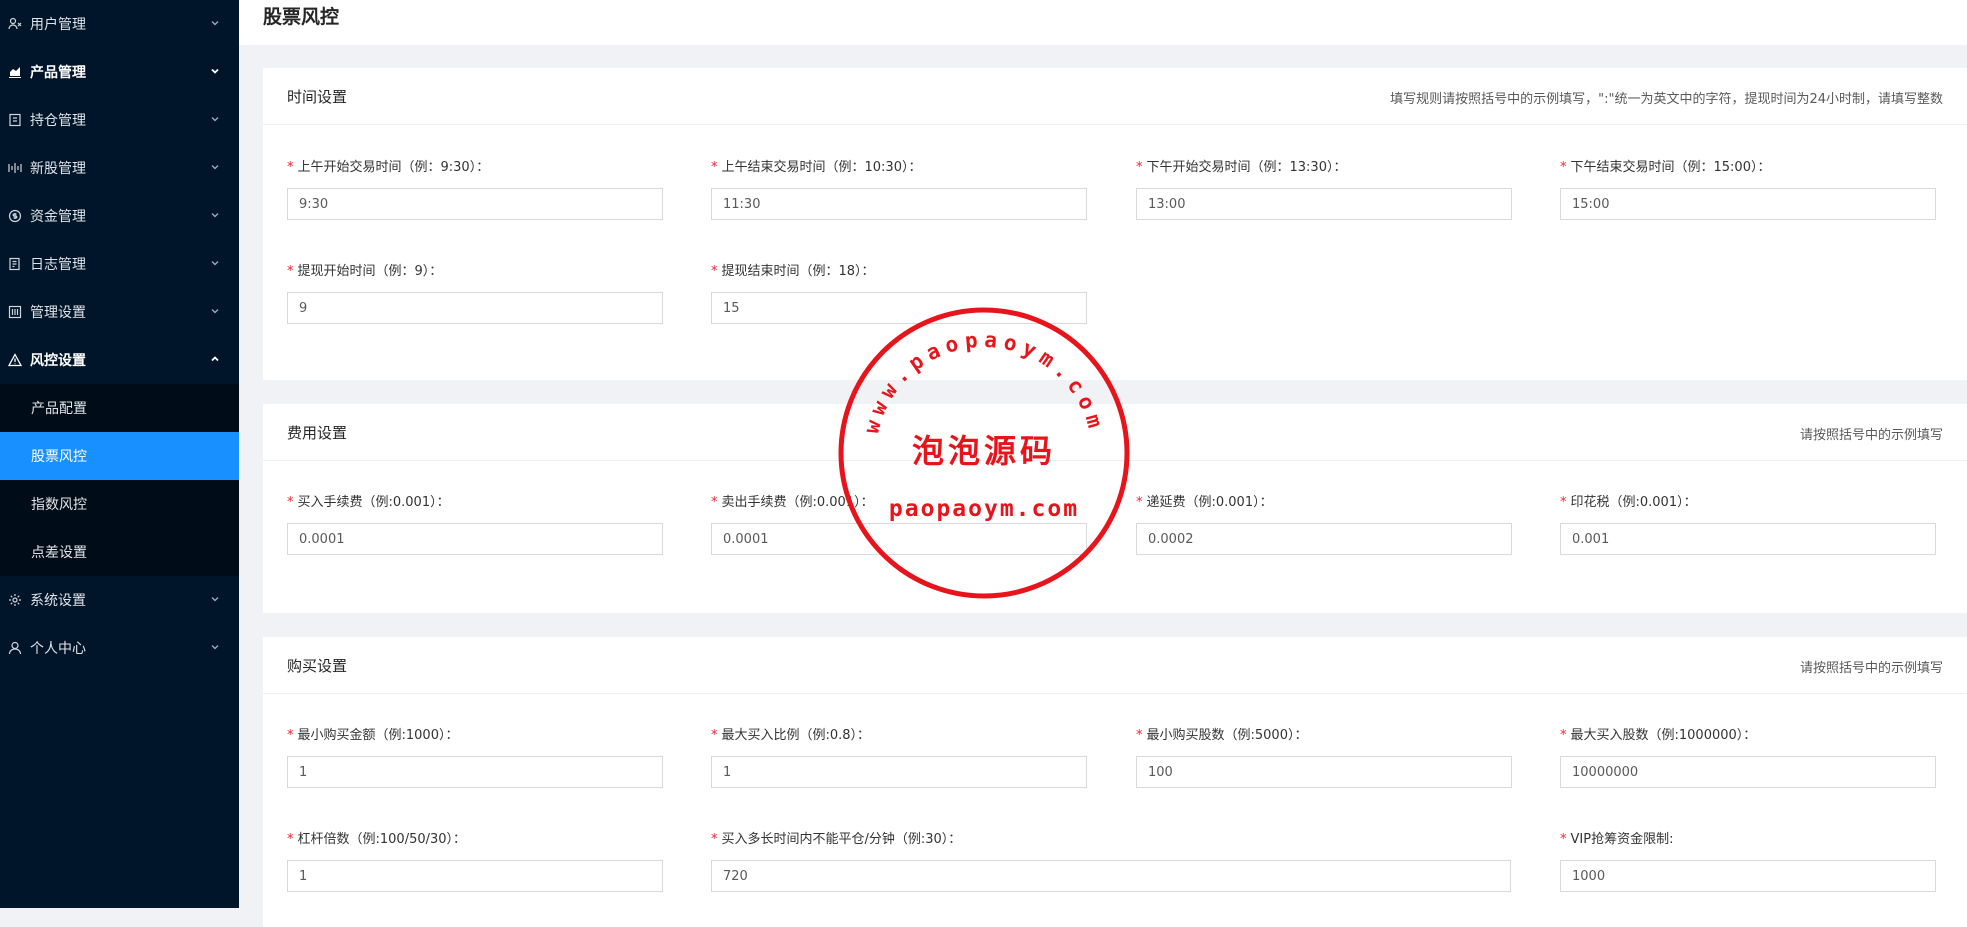  Describe the element at coordinates (119, 120) in the screenshot. I see `sidebar-item-position-management: 持仓管理` at that location.